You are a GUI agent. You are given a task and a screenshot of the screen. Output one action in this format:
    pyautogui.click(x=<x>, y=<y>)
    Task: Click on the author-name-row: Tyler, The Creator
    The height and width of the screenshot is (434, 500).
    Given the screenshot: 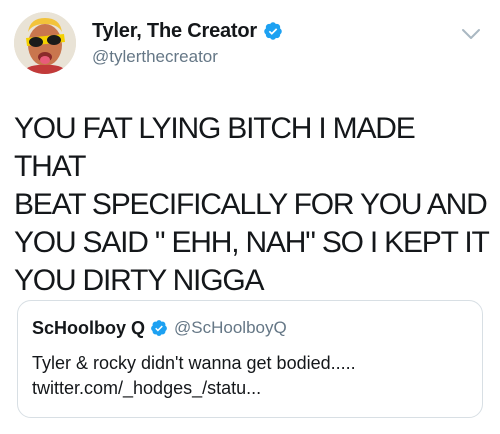 What is the action you would take?
    pyautogui.click(x=187, y=31)
    